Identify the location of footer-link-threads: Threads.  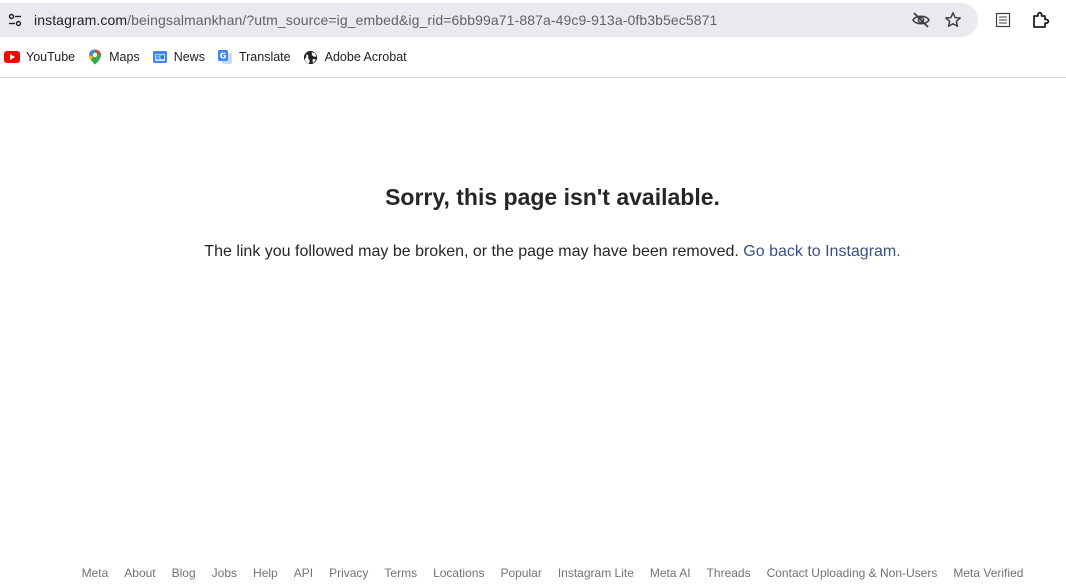
(729, 573).